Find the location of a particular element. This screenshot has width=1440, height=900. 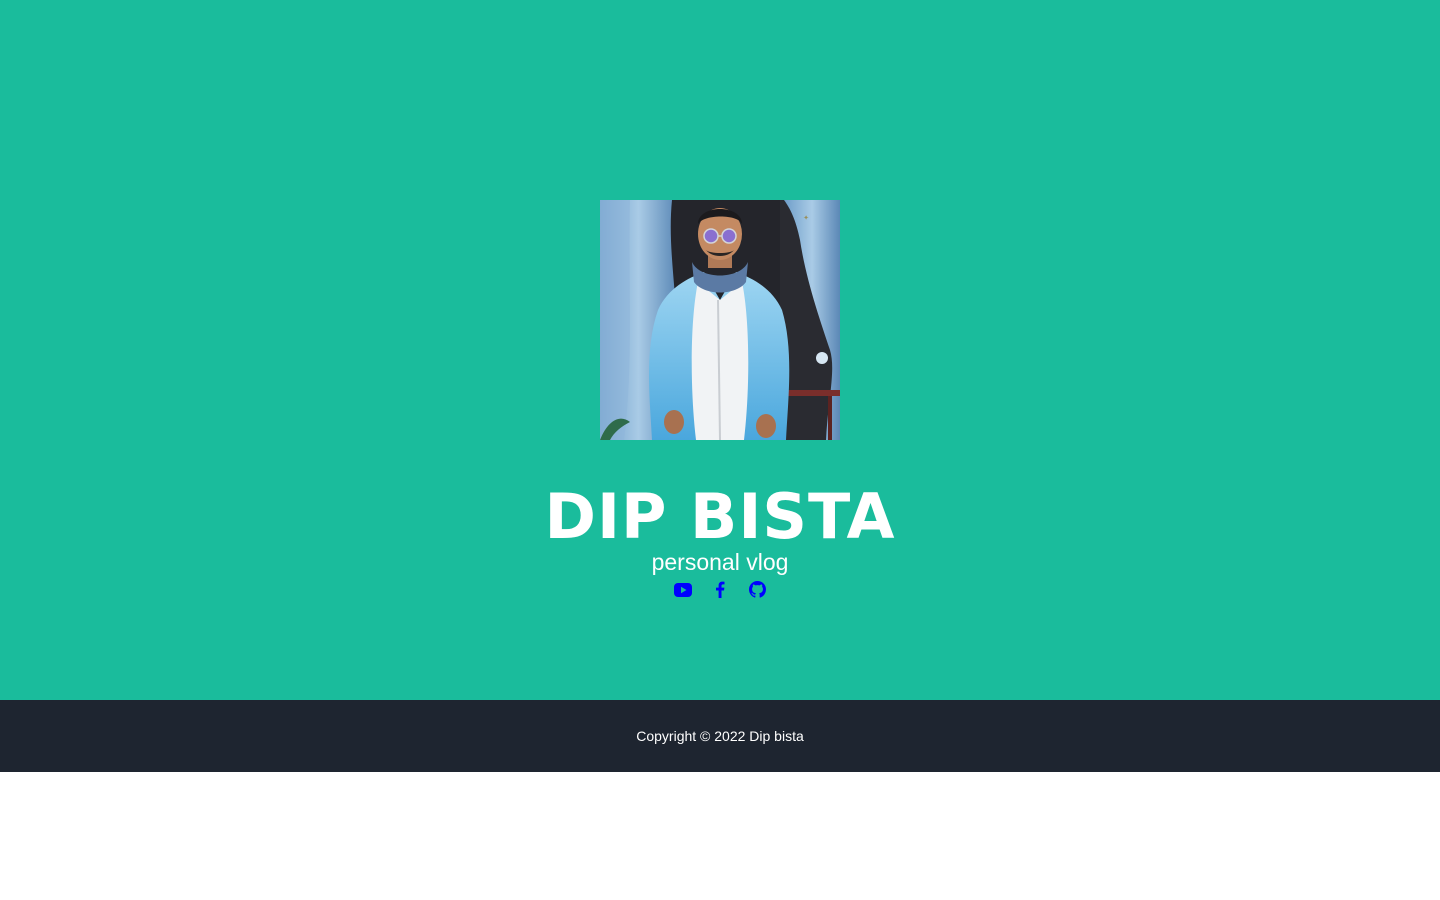

facebook-icon is located at coordinates (720, 592).